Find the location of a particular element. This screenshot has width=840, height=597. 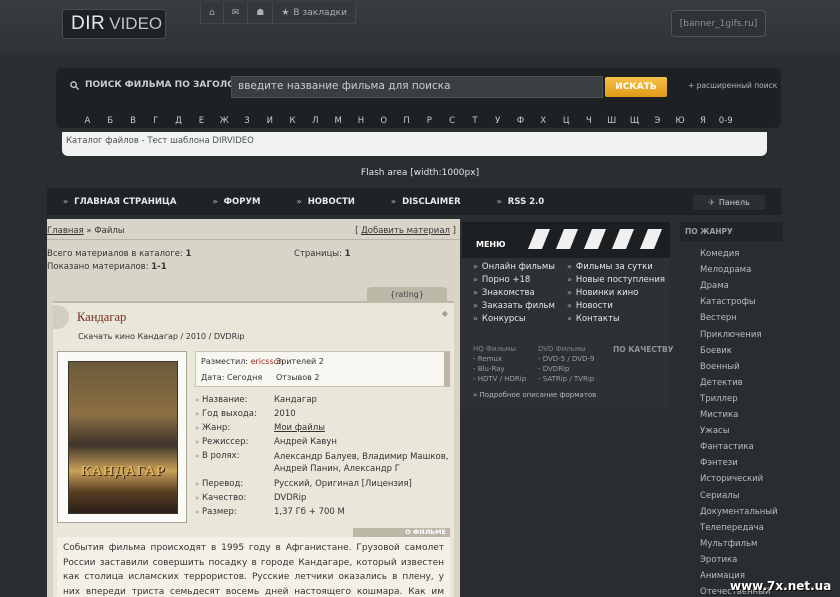

quality-link: - HDTV / HDRip is located at coordinates (499, 379).